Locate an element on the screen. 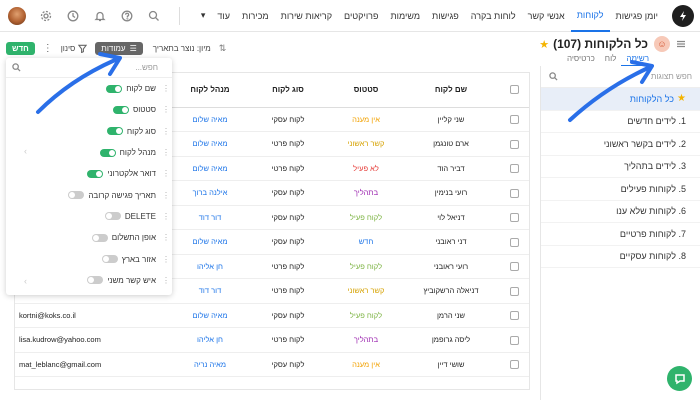 The width and height of the screenshot is (700, 400). nav-item: קריאות שירות is located at coordinates (306, 16).